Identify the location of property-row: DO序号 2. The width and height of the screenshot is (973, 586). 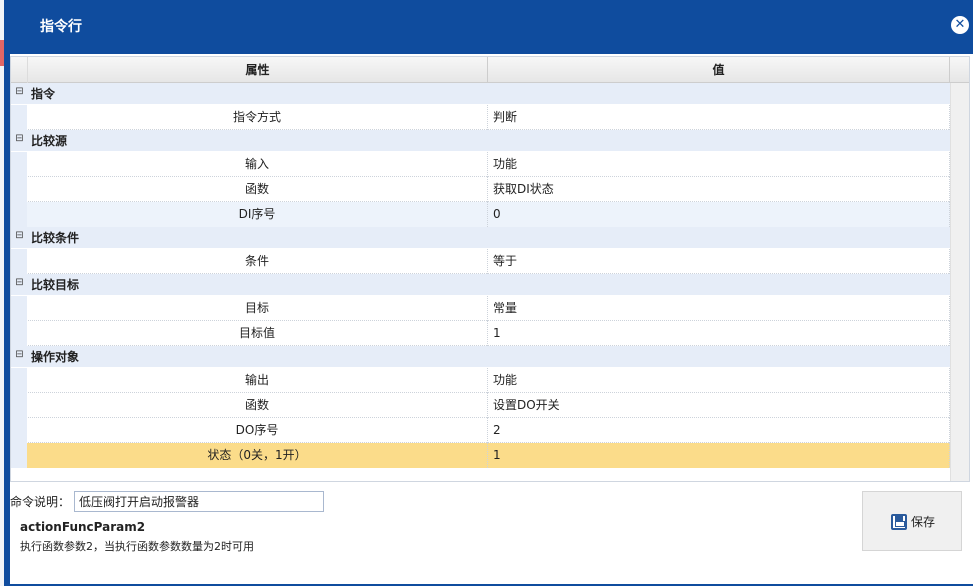
(490, 430).